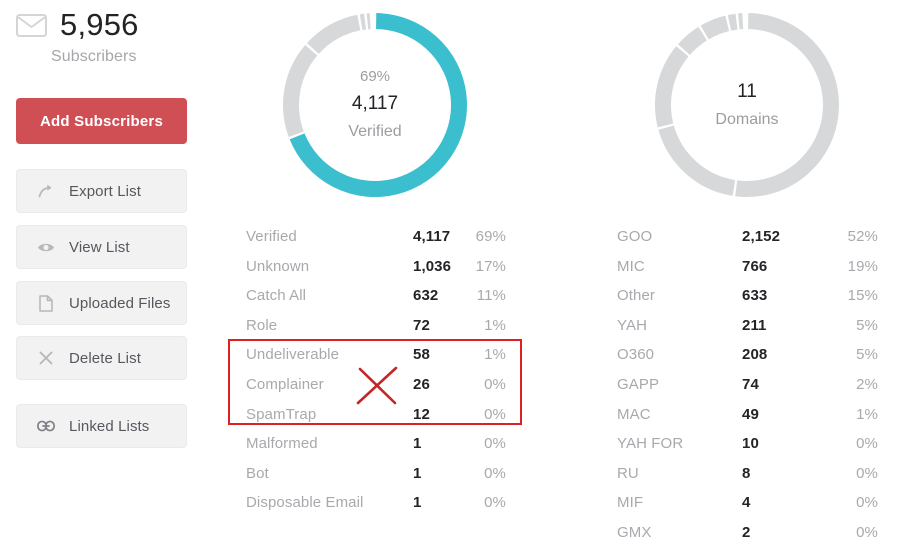 The image size is (900, 554). I want to click on row-percent: 17%, so click(491, 266).